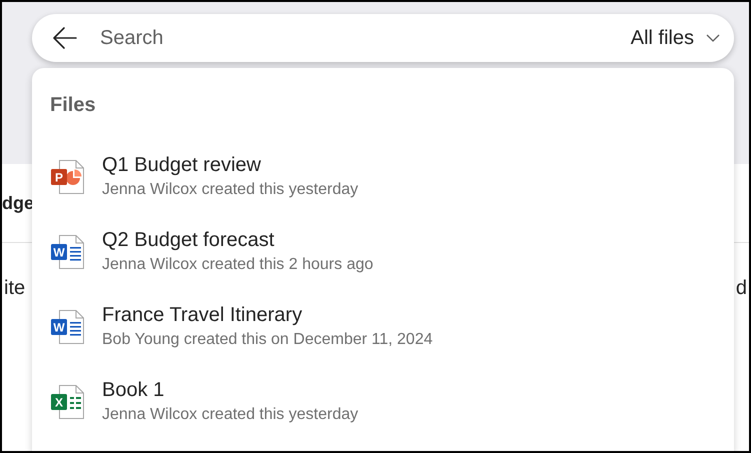  What do you see at coordinates (15, 288) in the screenshot?
I see `row-text: ite` at bounding box center [15, 288].